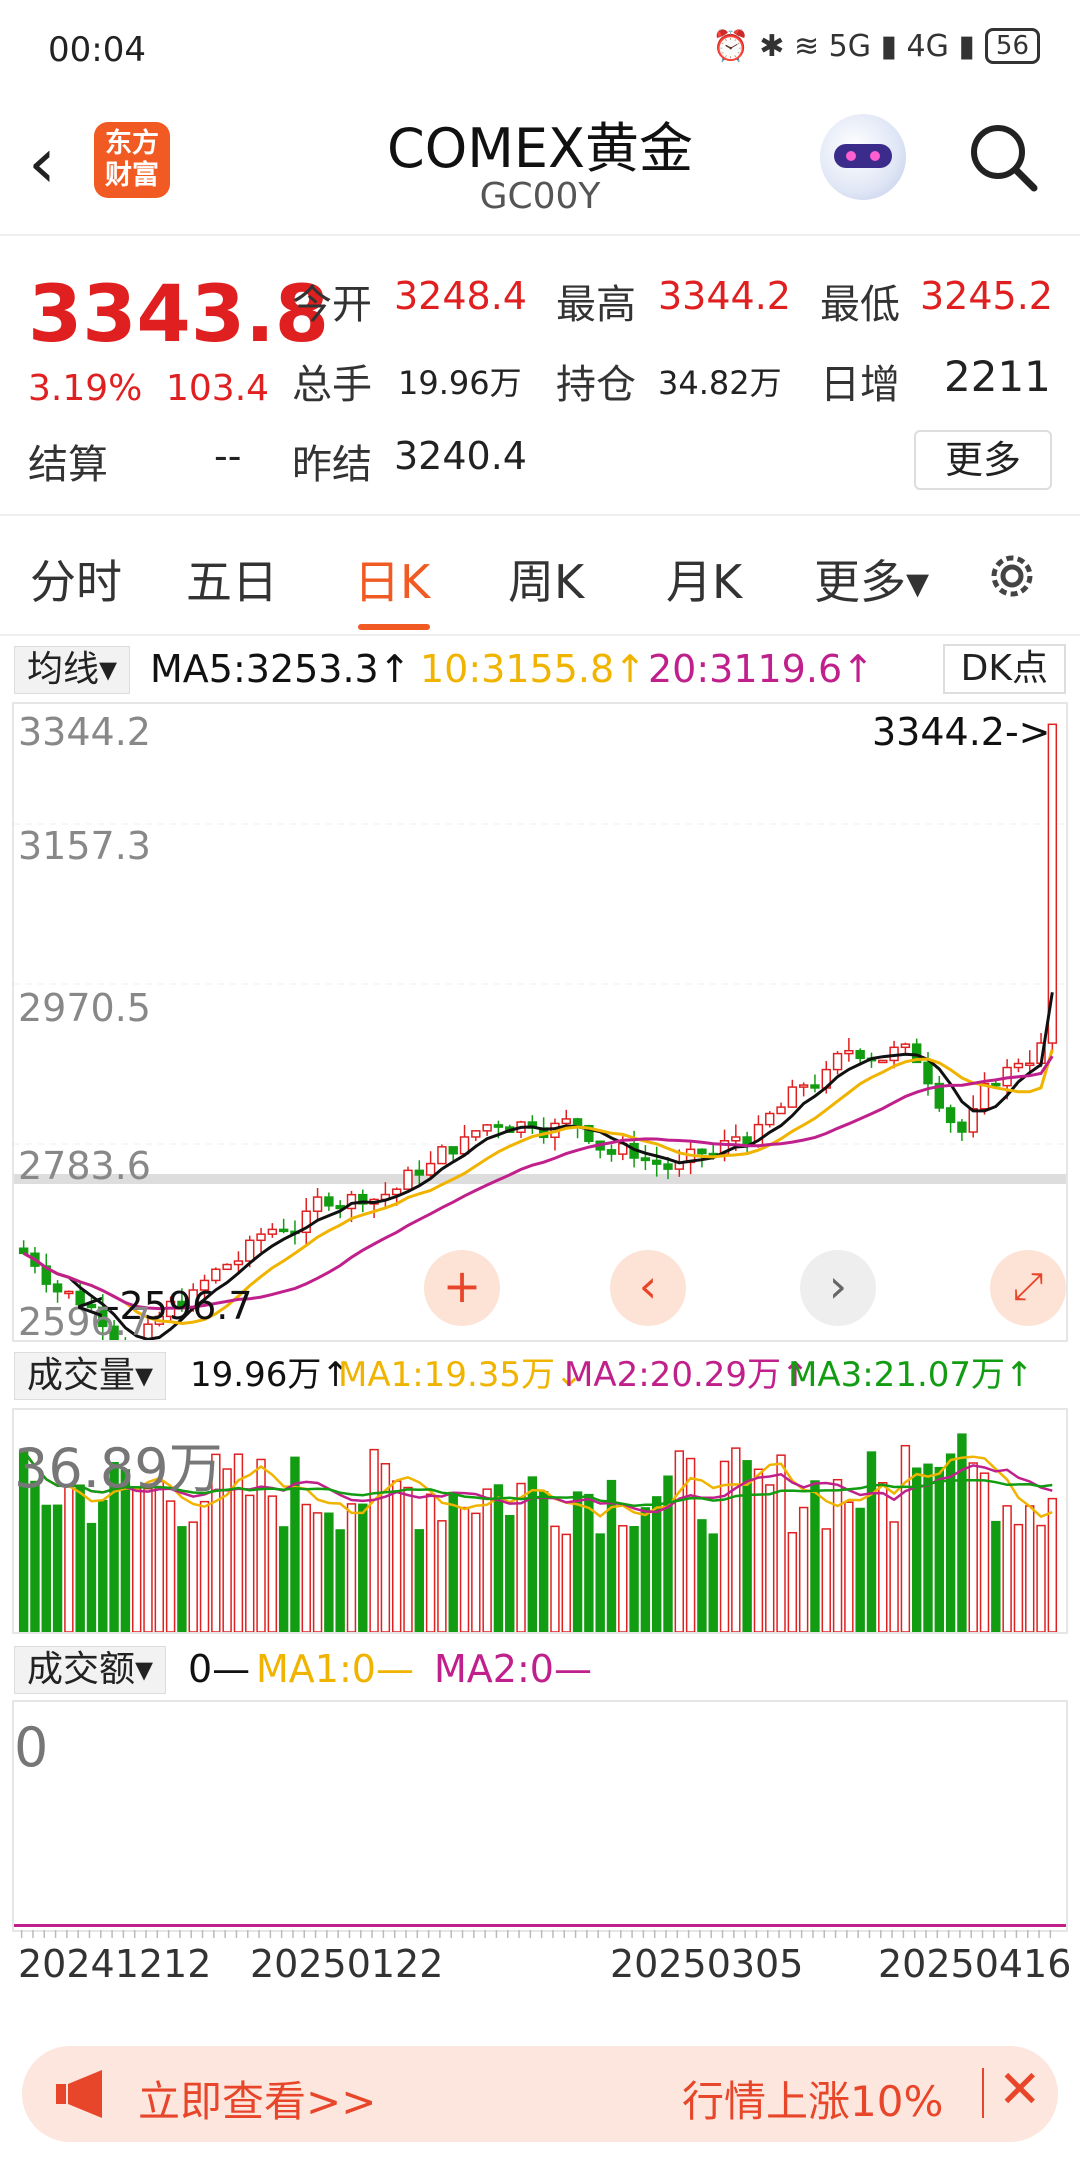  Describe the element at coordinates (90, 1670) in the screenshot. I see `amount-selector: 成交额▾` at that location.